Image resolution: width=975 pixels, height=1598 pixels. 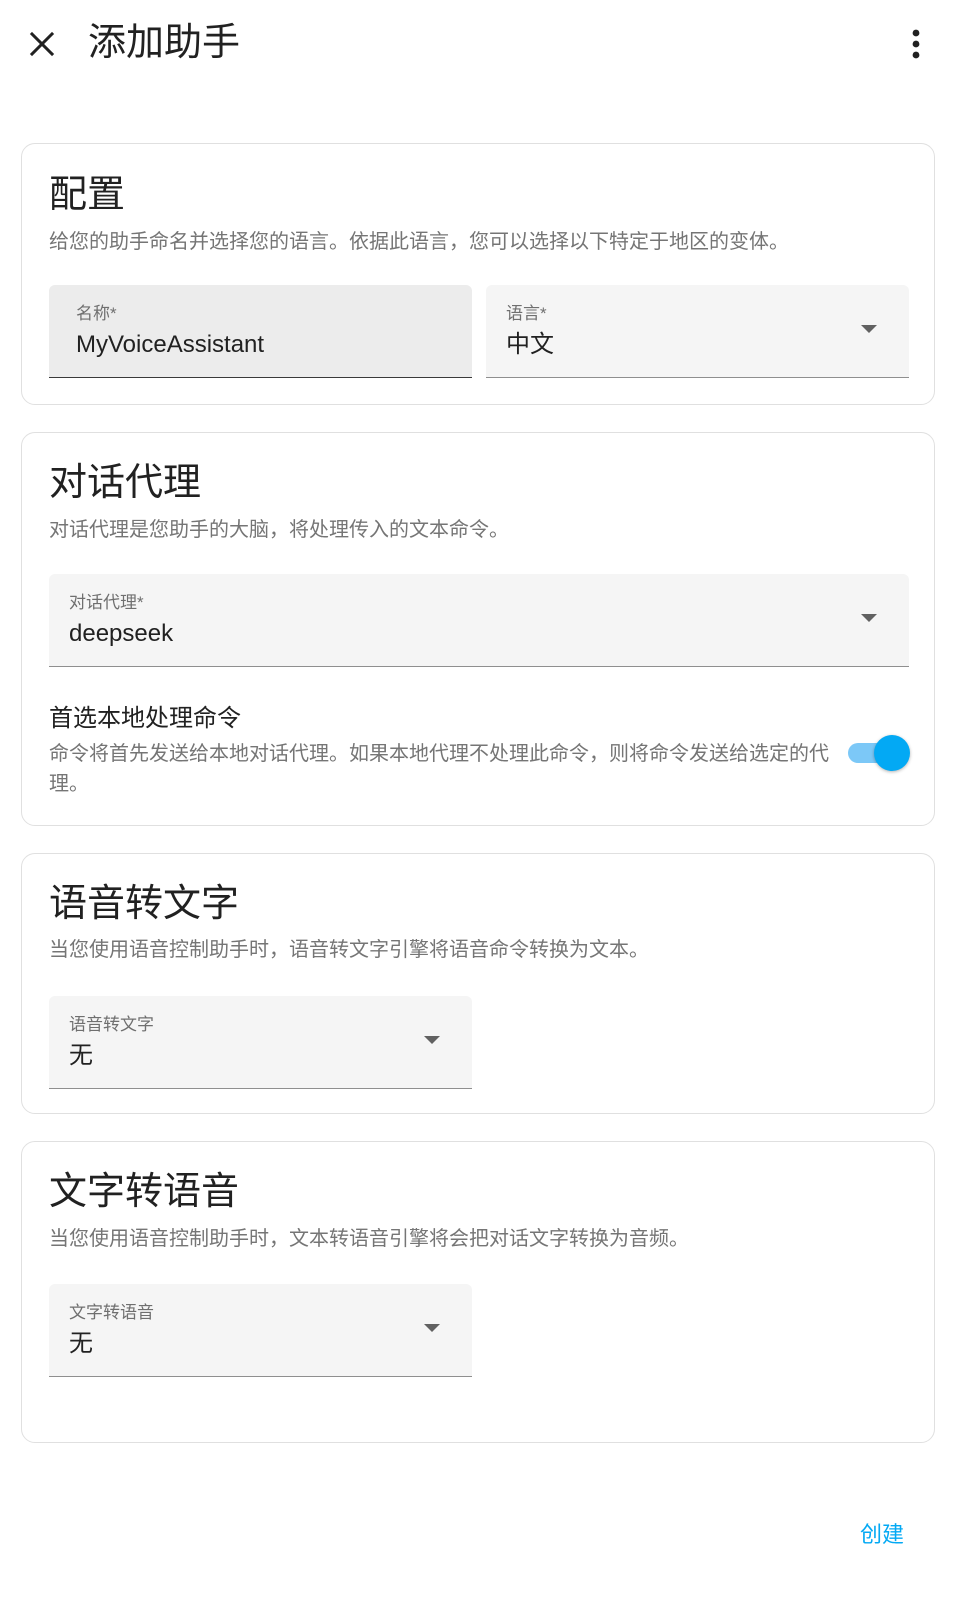 I want to click on prefer-local-toggle, so click(x=879, y=753).